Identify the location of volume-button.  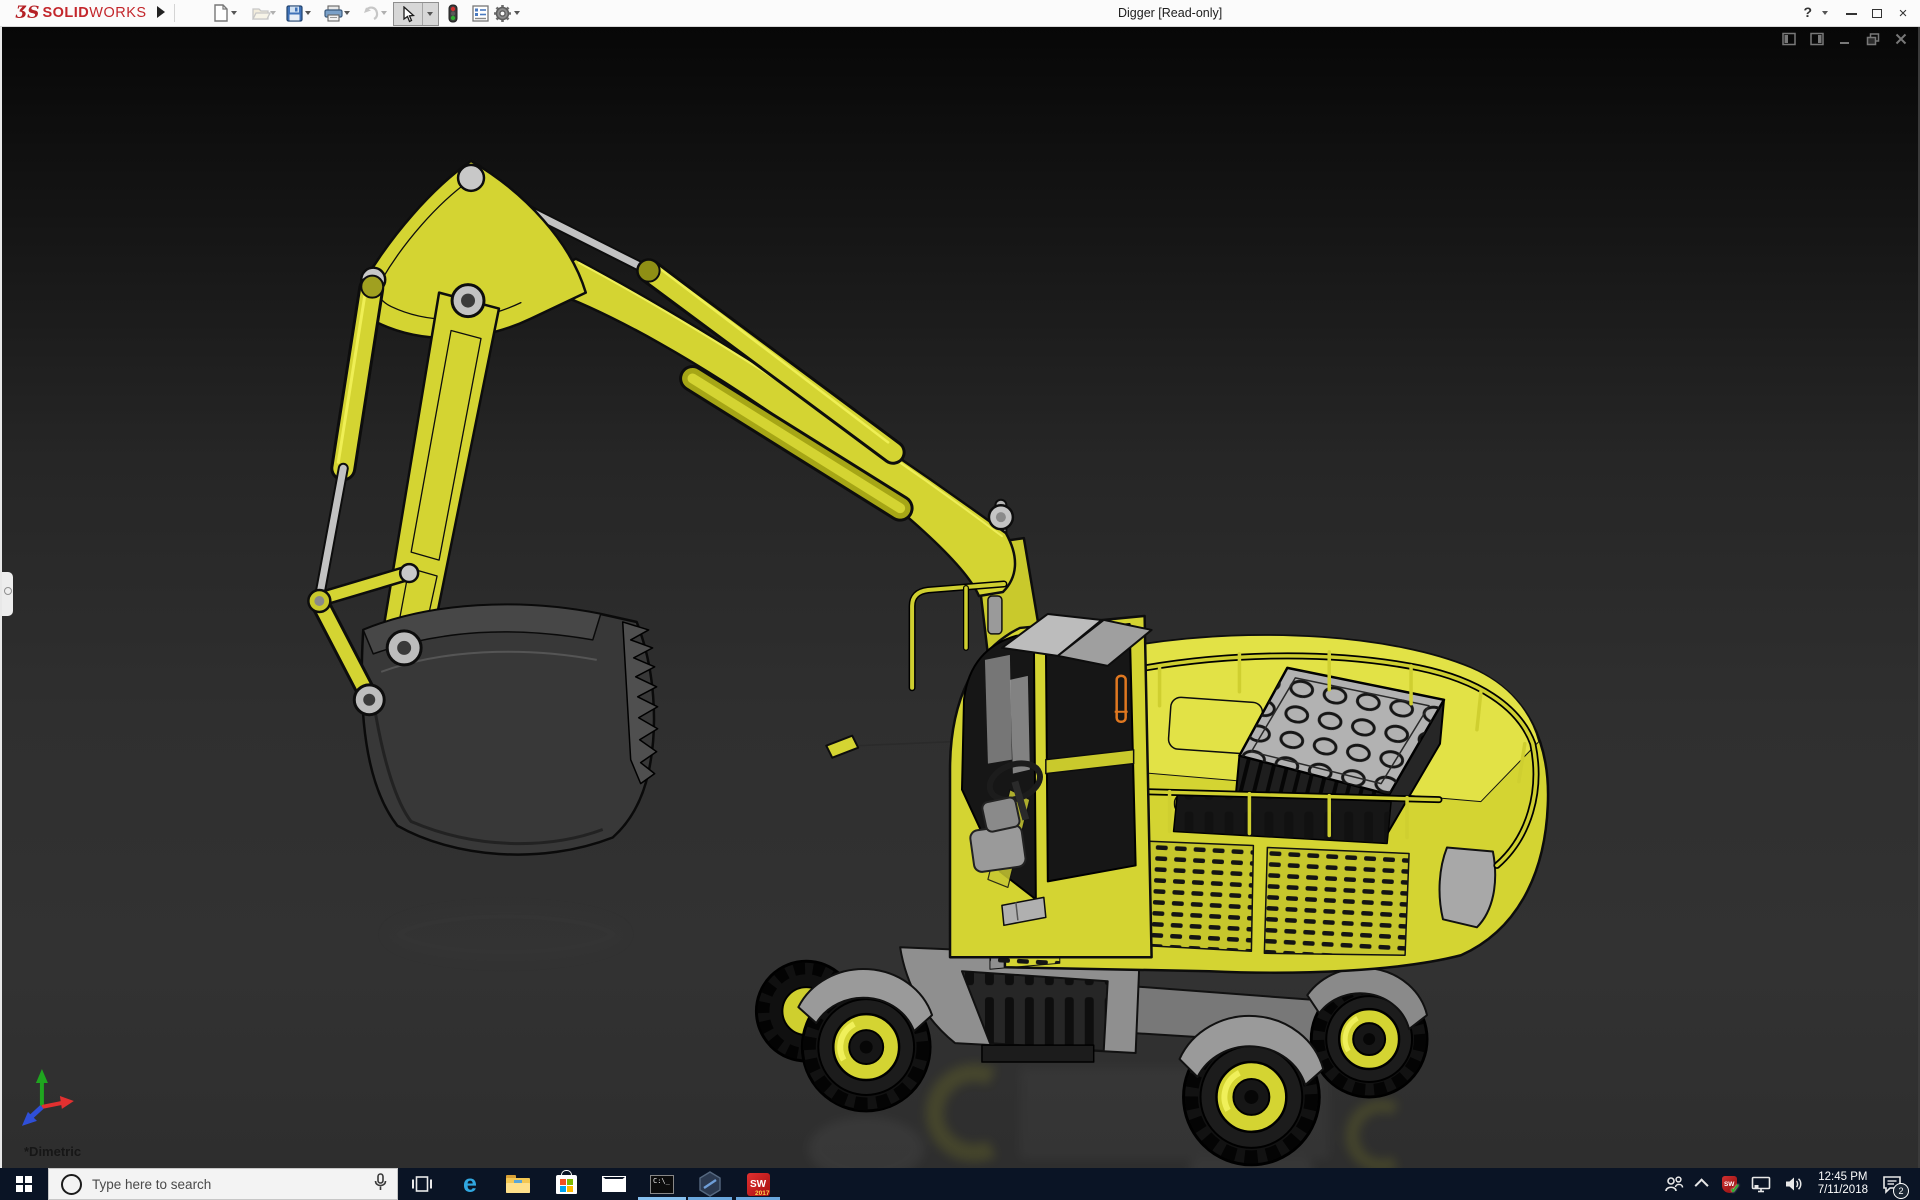
(1794, 1184).